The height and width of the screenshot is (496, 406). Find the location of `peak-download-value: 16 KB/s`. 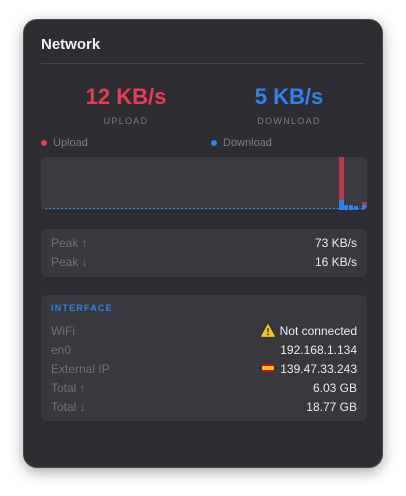

peak-download-value: 16 KB/s is located at coordinates (335, 262).